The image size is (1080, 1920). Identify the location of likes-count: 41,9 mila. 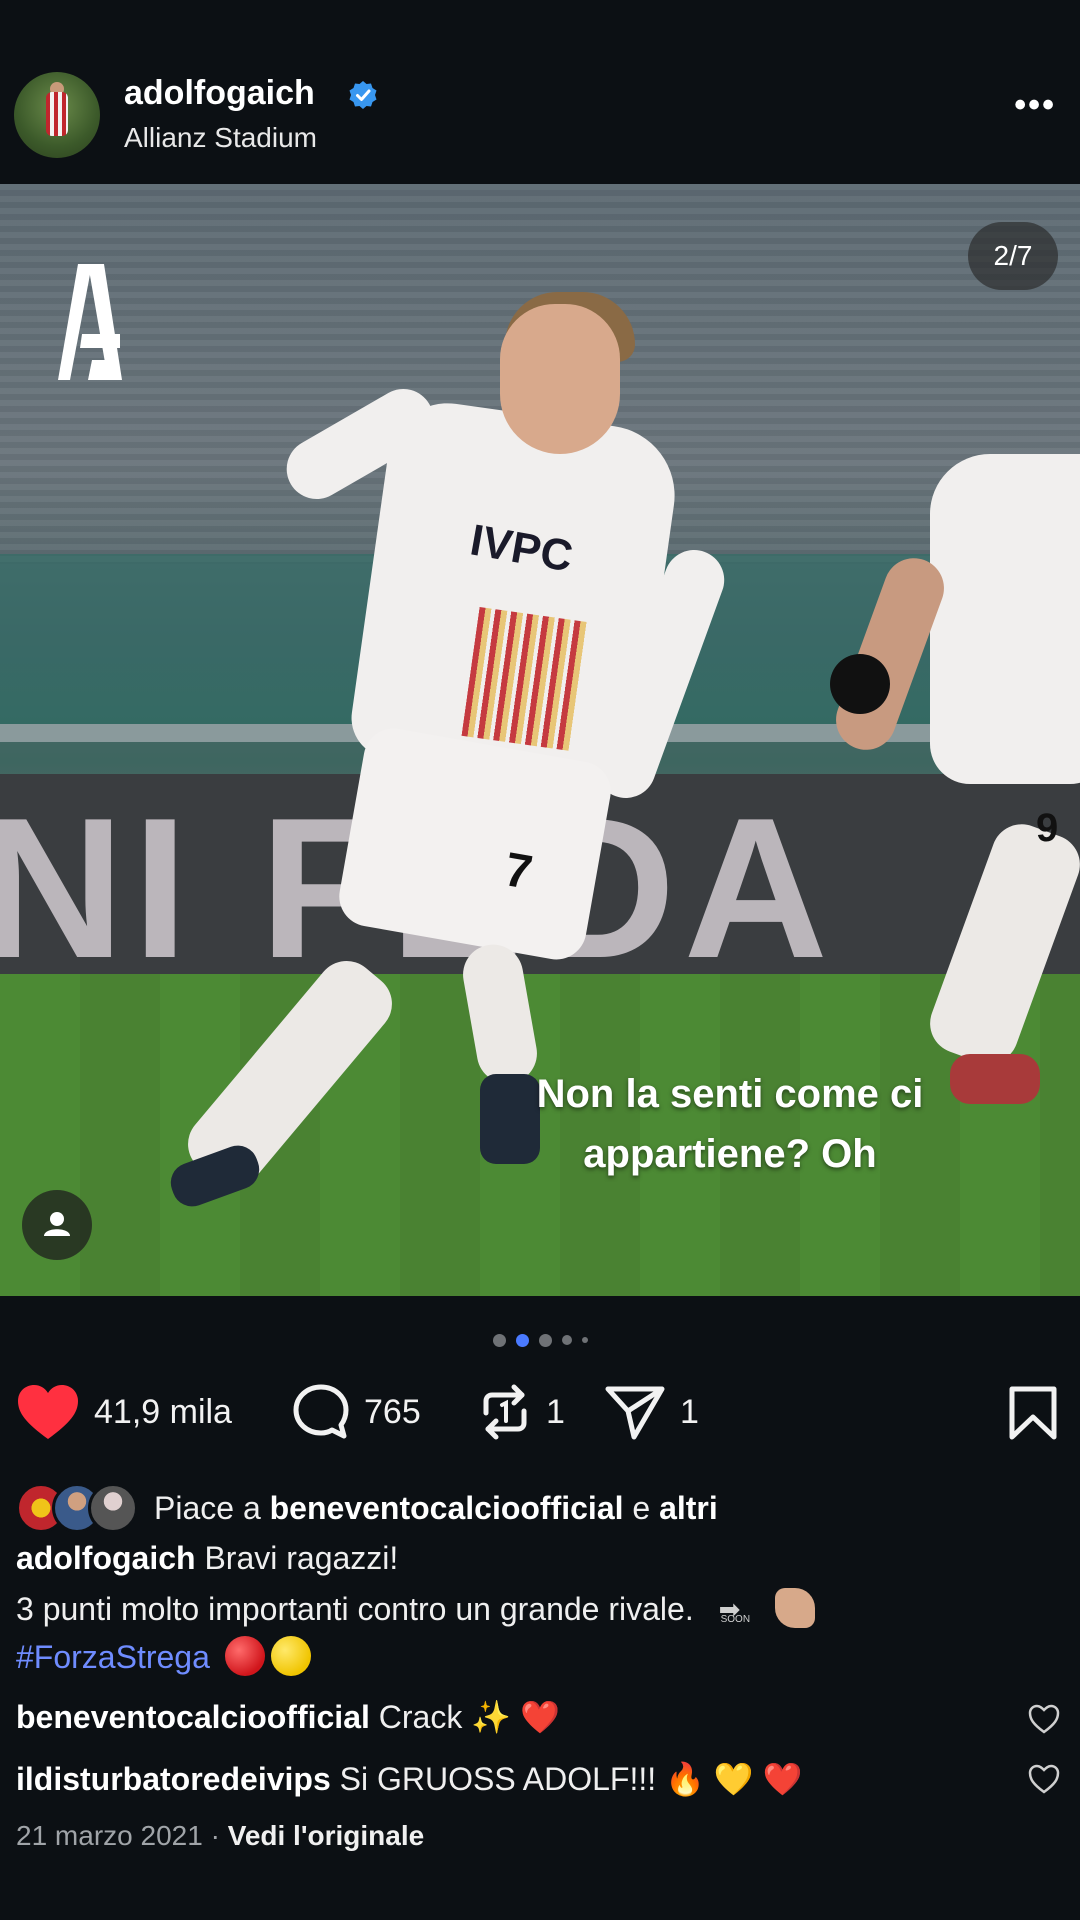
(163, 1412).